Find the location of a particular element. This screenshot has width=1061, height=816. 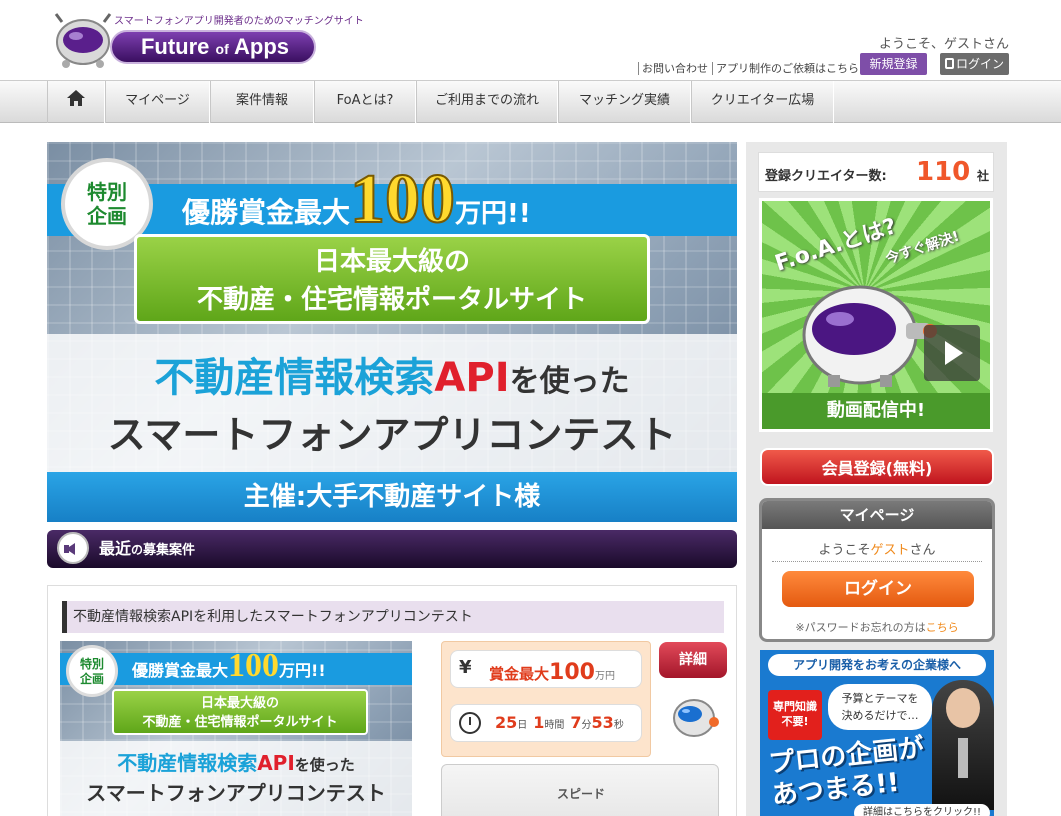

prize-label-text: 賞金最大 is located at coordinates (519, 674).